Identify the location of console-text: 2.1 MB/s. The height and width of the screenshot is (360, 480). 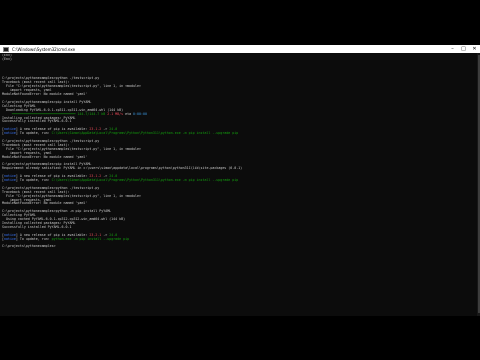
(115, 113).